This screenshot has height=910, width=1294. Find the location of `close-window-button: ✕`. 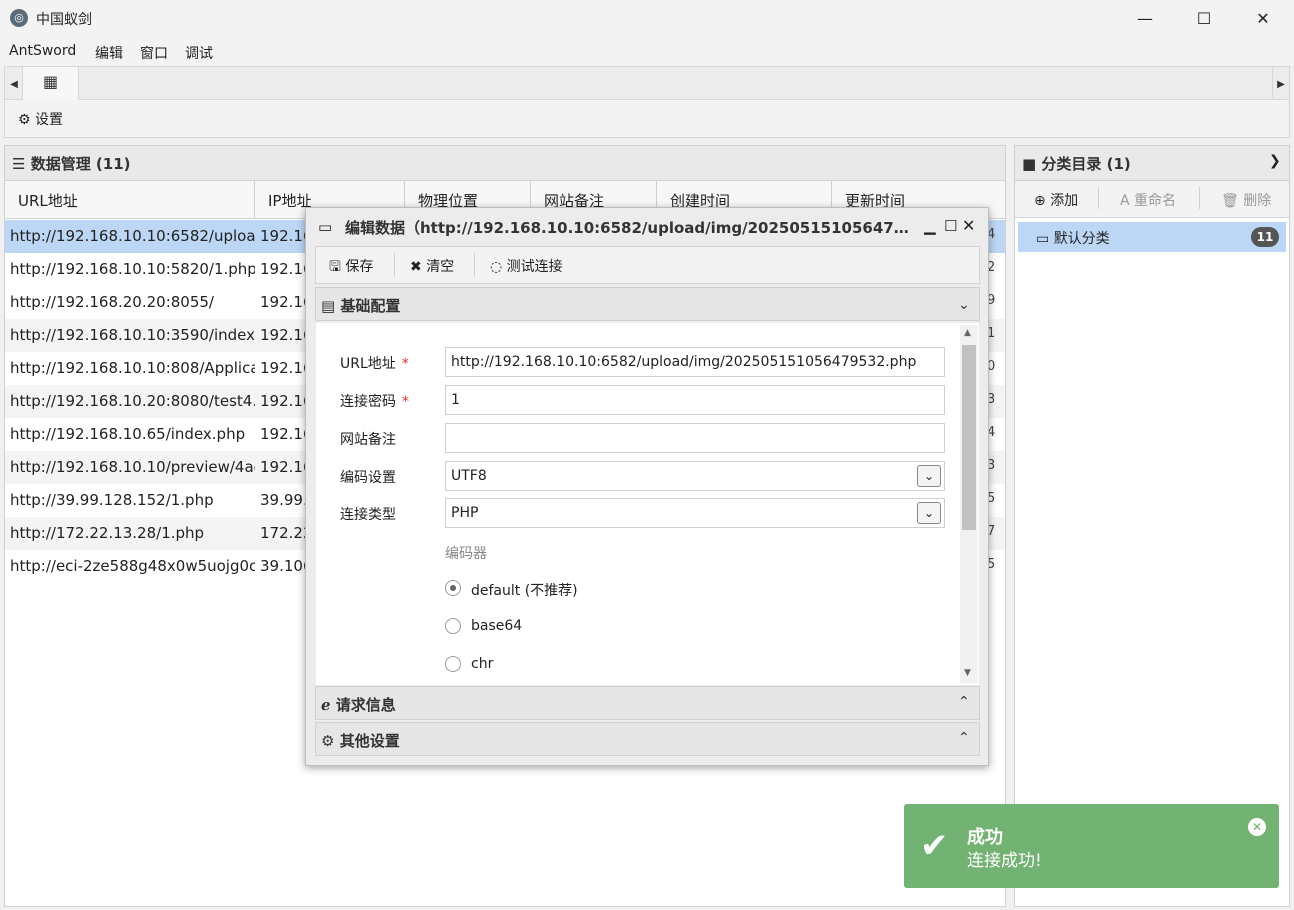

close-window-button: ✕ is located at coordinates (1263, 19).